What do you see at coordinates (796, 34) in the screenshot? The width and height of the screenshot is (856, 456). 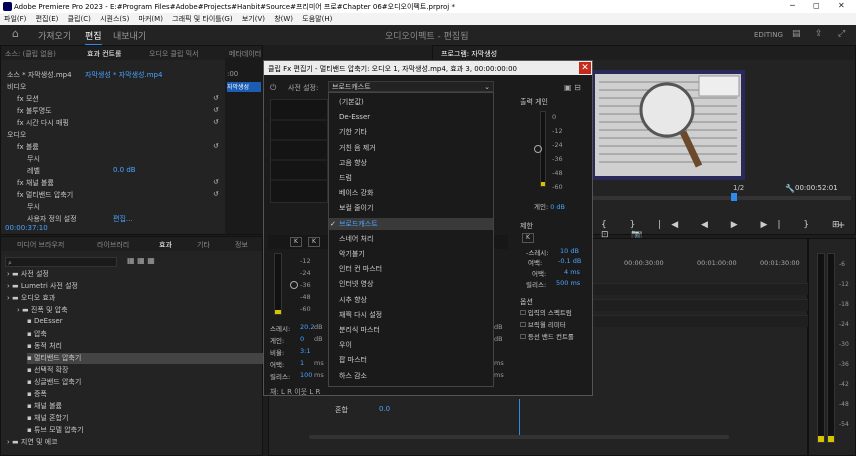 I see `workspace-menu-icon: ▤` at bounding box center [796, 34].